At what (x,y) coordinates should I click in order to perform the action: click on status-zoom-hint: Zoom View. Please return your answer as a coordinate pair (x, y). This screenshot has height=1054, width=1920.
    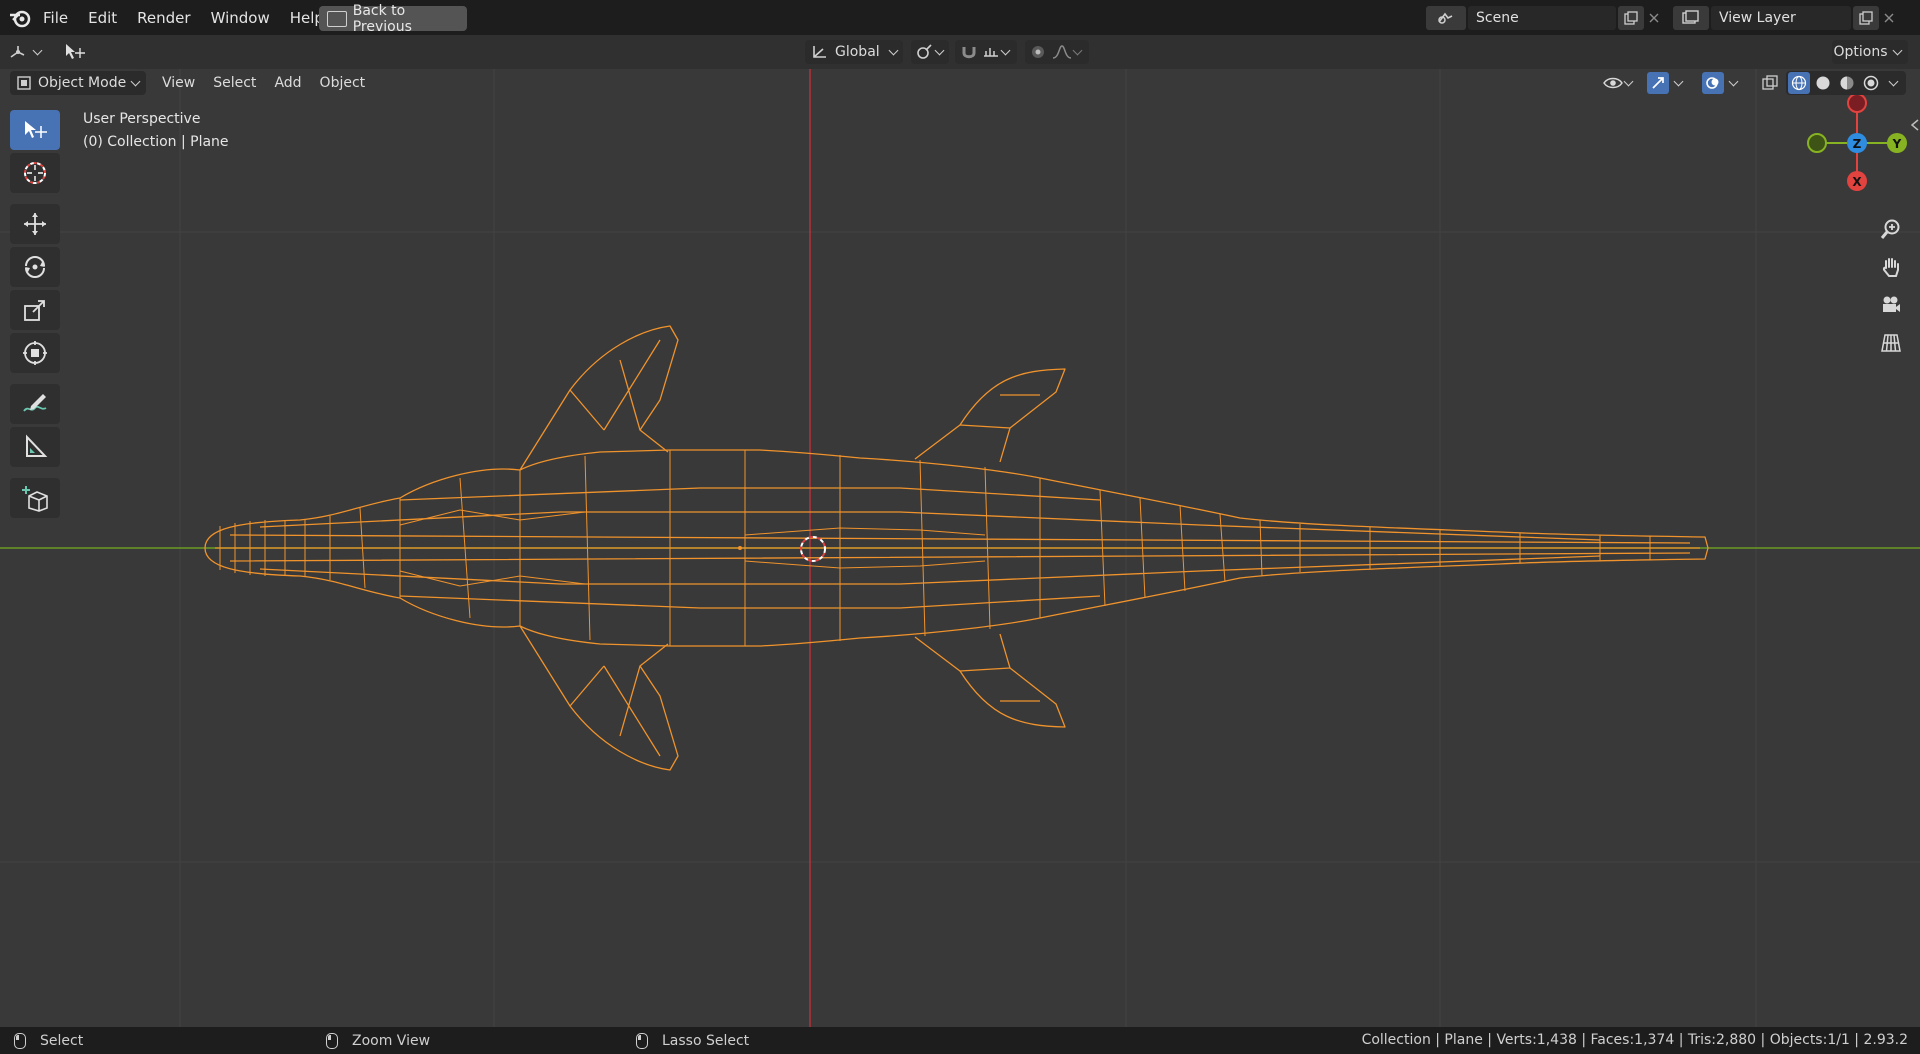
    Looking at the image, I should click on (378, 1040).